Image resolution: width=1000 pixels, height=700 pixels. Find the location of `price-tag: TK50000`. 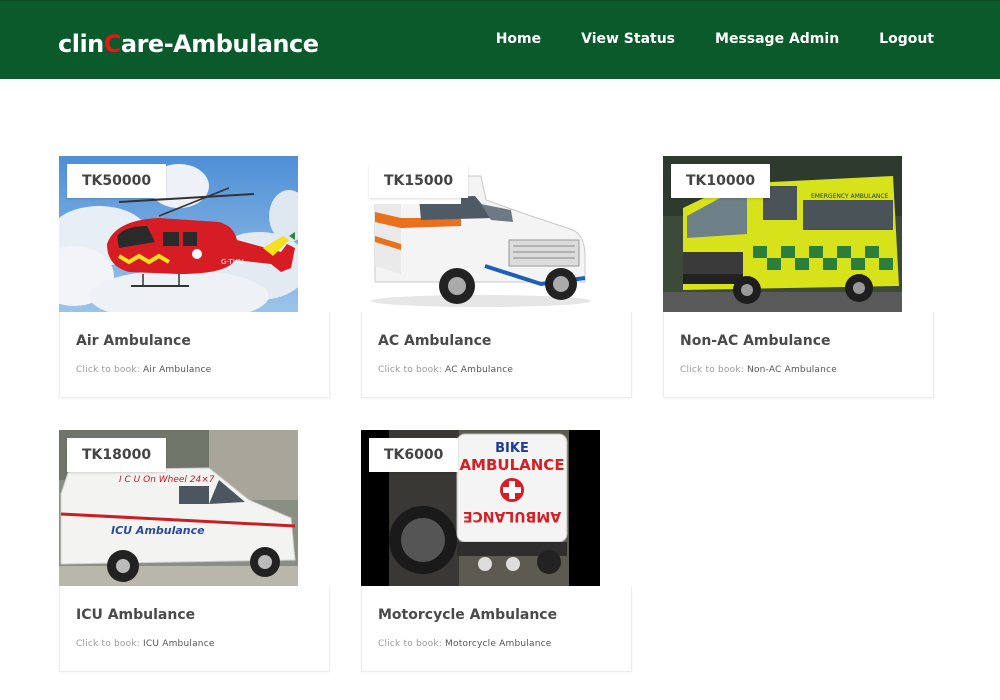

price-tag: TK50000 is located at coordinates (117, 181).